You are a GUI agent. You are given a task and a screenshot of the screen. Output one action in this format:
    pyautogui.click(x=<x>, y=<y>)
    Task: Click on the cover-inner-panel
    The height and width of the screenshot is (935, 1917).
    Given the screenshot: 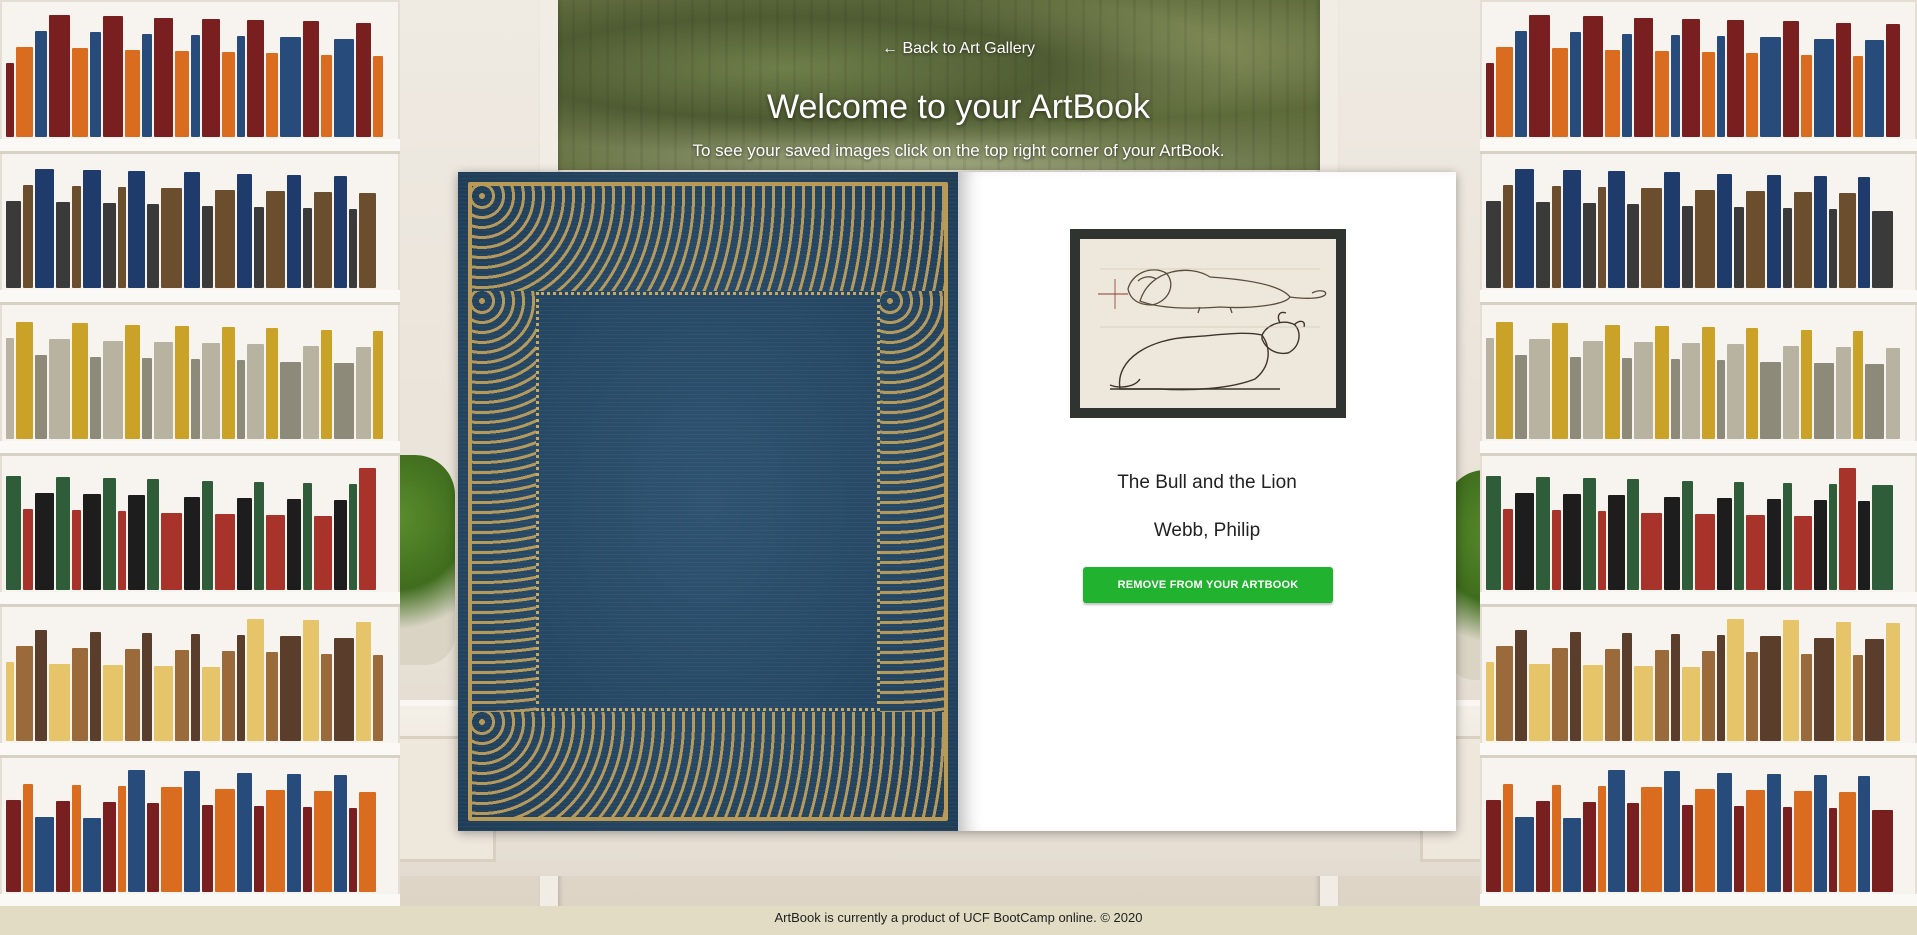 What is the action you would take?
    pyautogui.click(x=708, y=501)
    